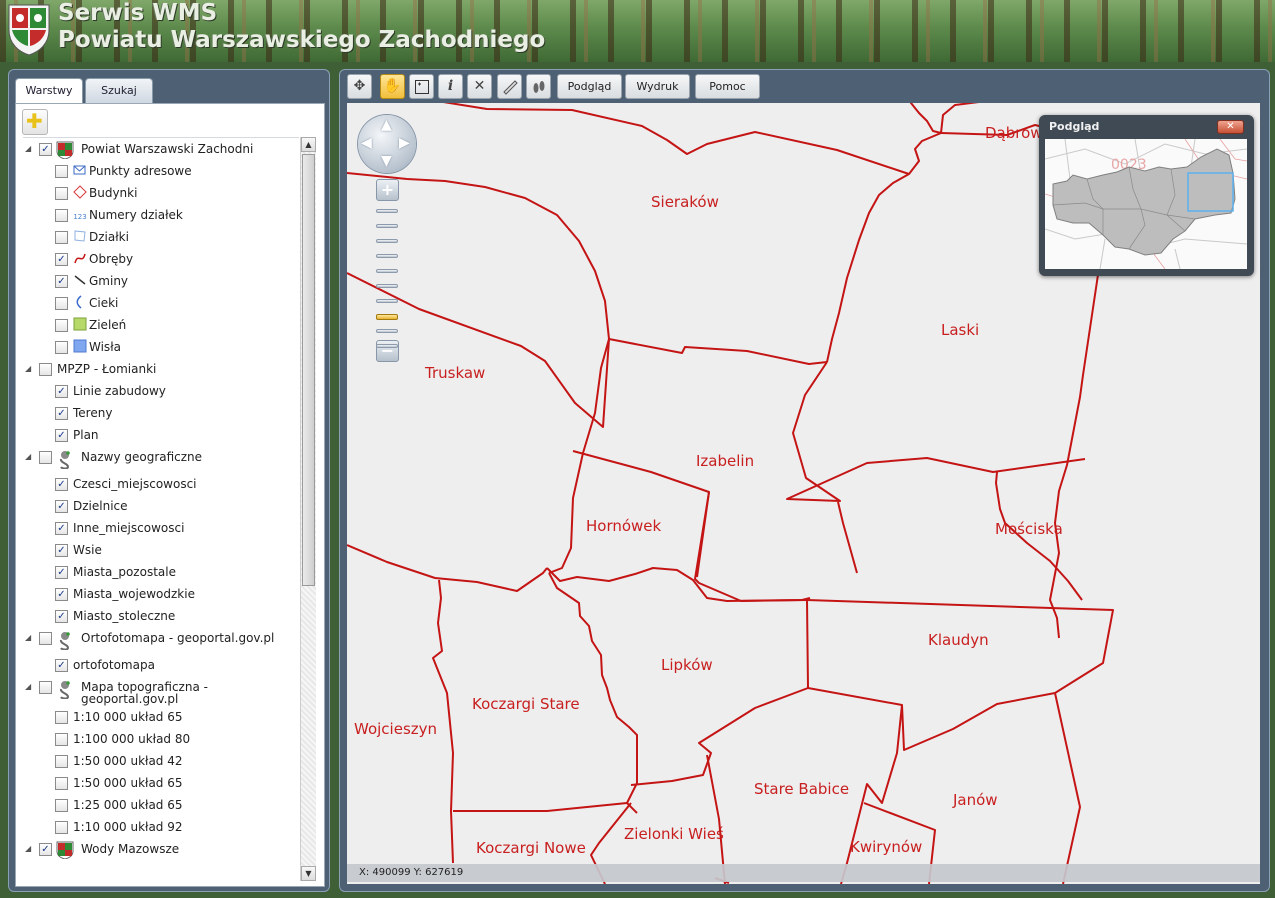  What do you see at coordinates (1146, 204) in the screenshot?
I see `overview-map: 0023` at bounding box center [1146, 204].